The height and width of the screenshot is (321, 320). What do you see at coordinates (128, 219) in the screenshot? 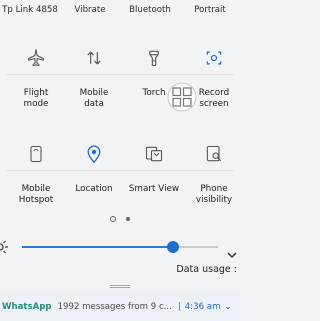
I see `page-dot` at bounding box center [128, 219].